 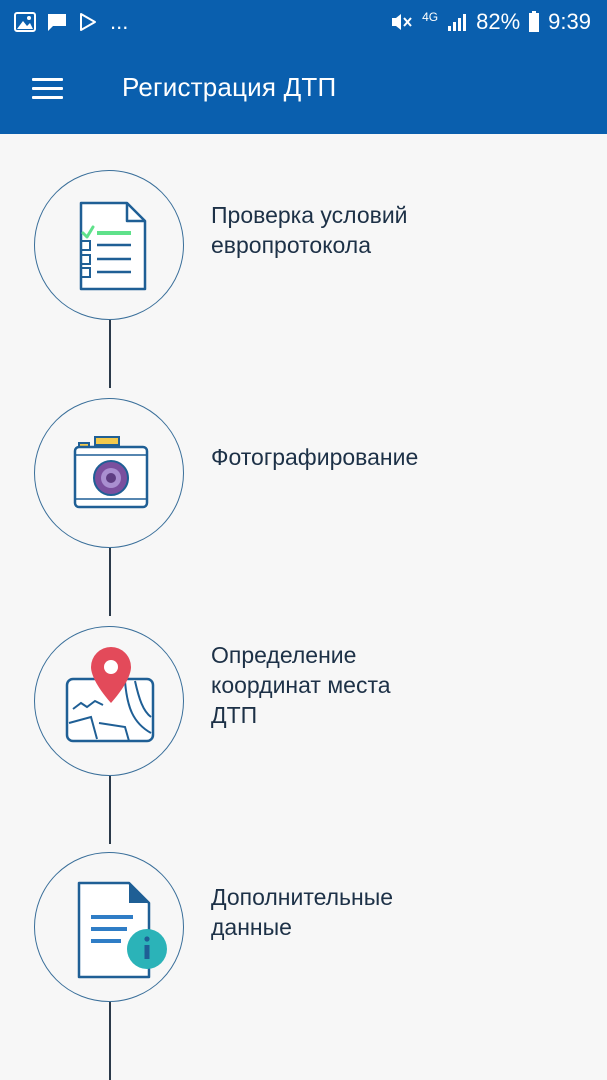 I want to click on step-check-conditions: Проверка условий европротокола, so click(x=303, y=245).